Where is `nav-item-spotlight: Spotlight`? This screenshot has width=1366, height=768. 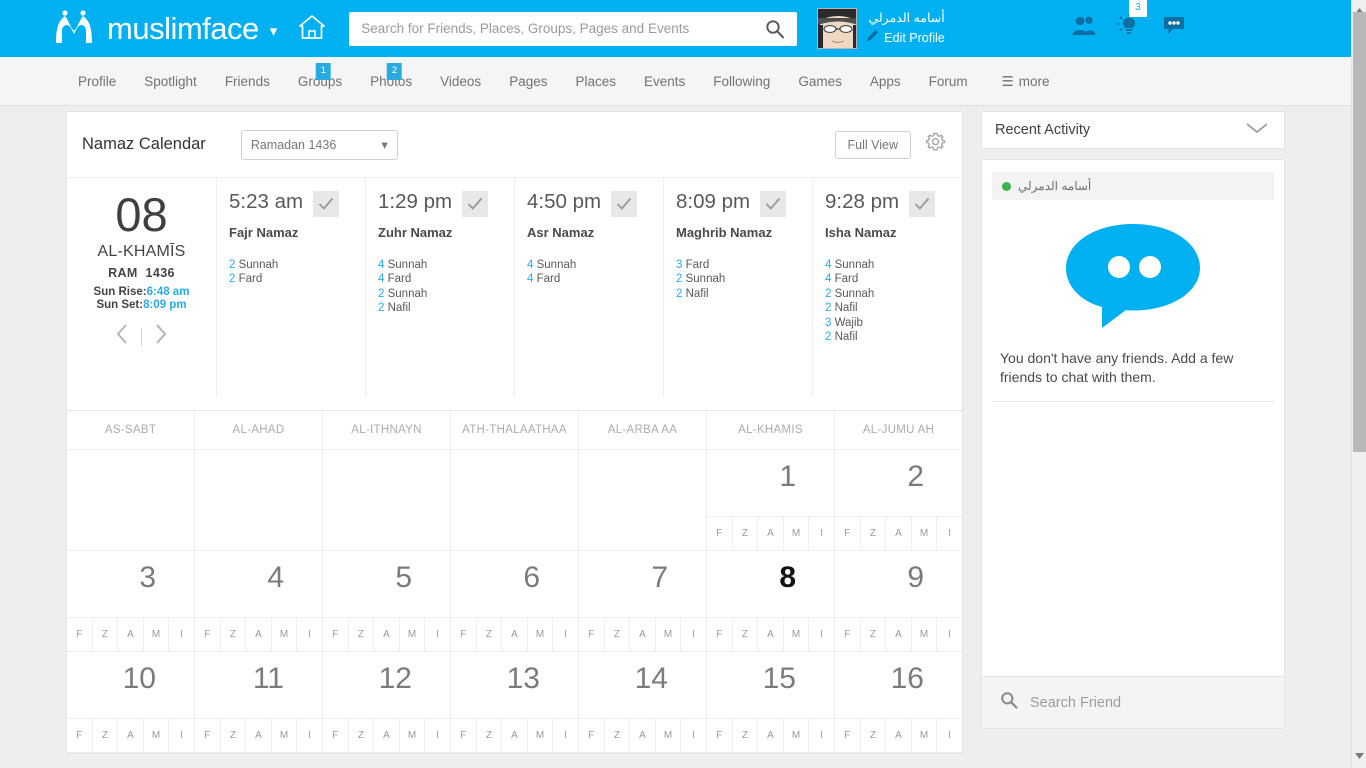
nav-item-spotlight: Spotlight is located at coordinates (170, 81).